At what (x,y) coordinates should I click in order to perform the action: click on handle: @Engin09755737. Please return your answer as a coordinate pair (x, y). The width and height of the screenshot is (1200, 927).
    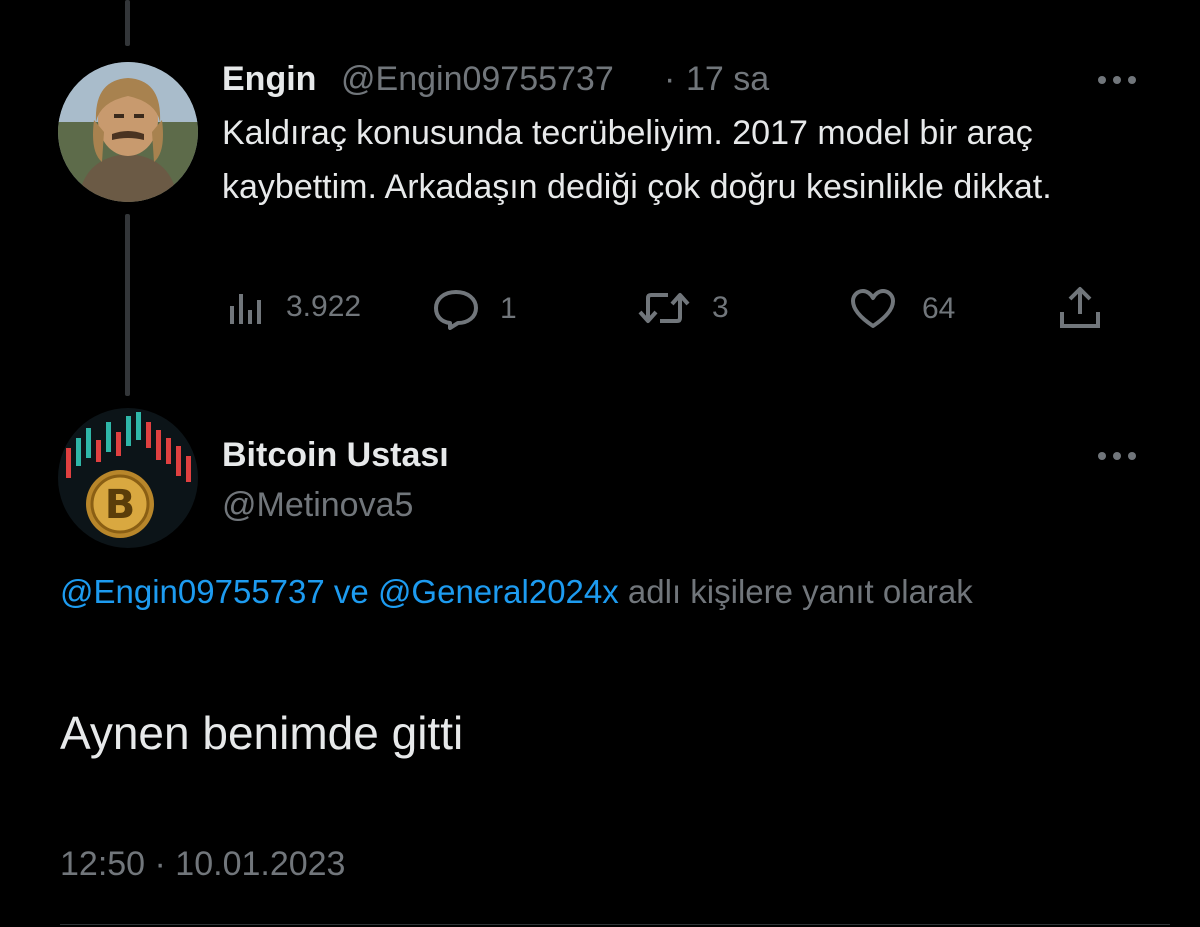
    Looking at the image, I should click on (477, 79).